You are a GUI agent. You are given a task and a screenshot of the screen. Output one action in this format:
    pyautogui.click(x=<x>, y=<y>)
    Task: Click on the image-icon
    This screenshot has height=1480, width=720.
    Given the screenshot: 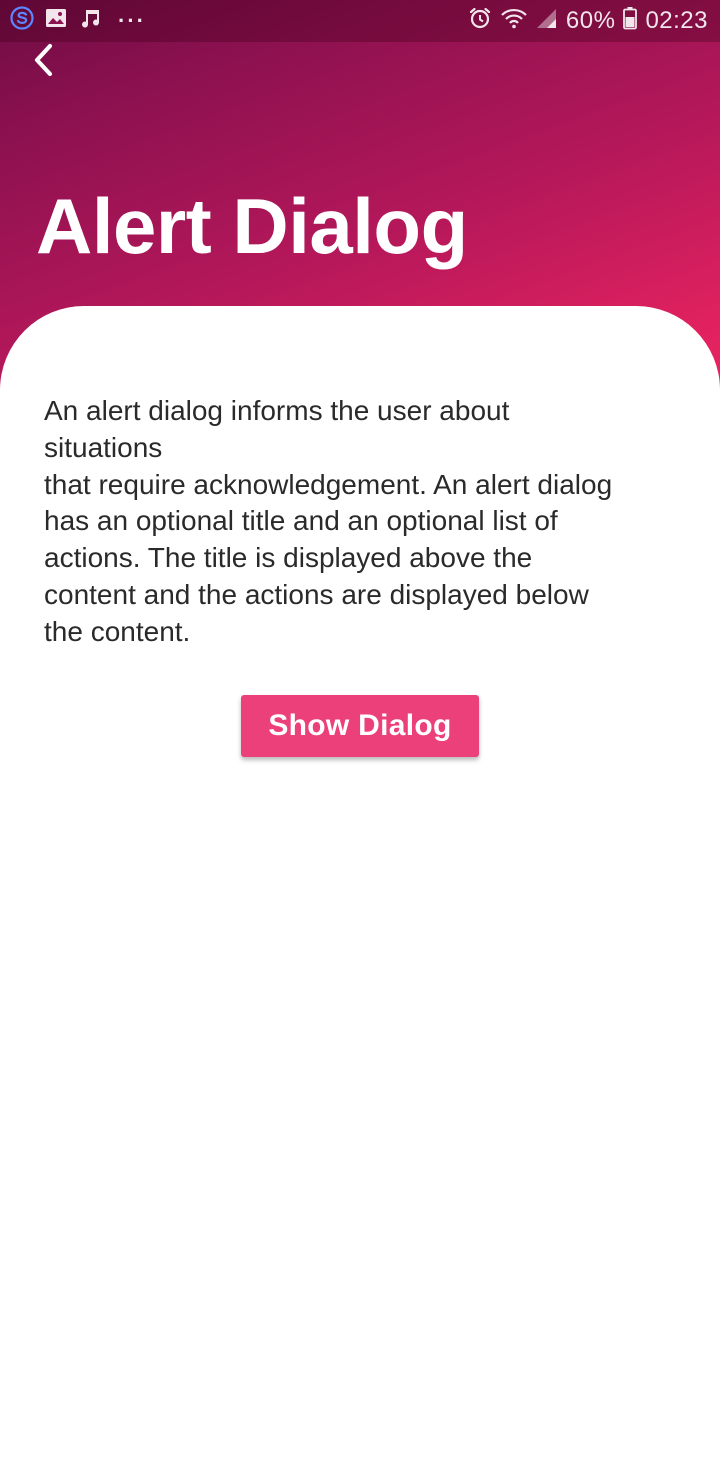 What is the action you would take?
    pyautogui.click(x=56, y=21)
    